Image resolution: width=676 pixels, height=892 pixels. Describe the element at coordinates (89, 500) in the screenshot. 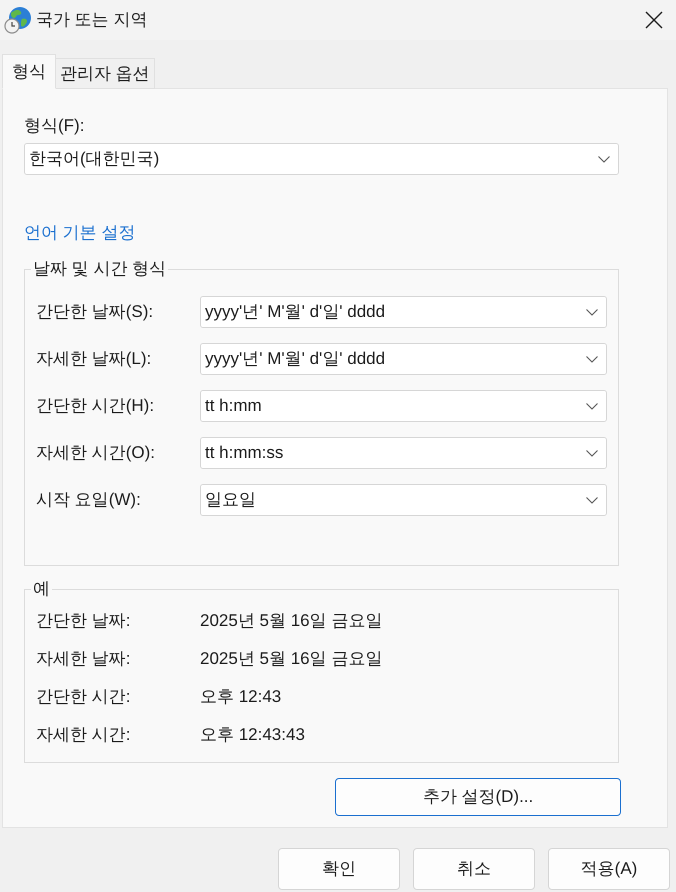

I see `field-label: 시작 요일(W):` at that location.